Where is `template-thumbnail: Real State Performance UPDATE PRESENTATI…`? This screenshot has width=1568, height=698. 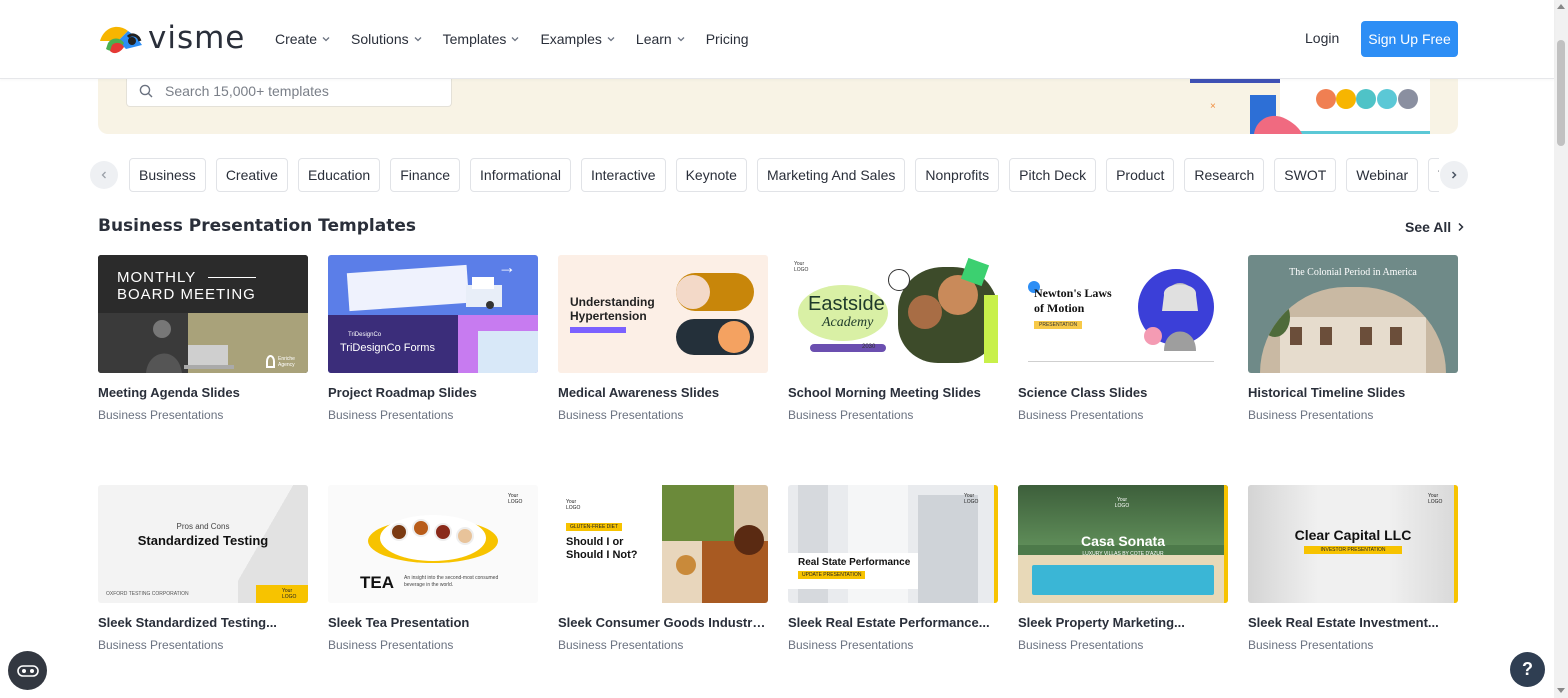
template-thumbnail: Real State Performance UPDATE PRESENTATI… is located at coordinates (893, 544).